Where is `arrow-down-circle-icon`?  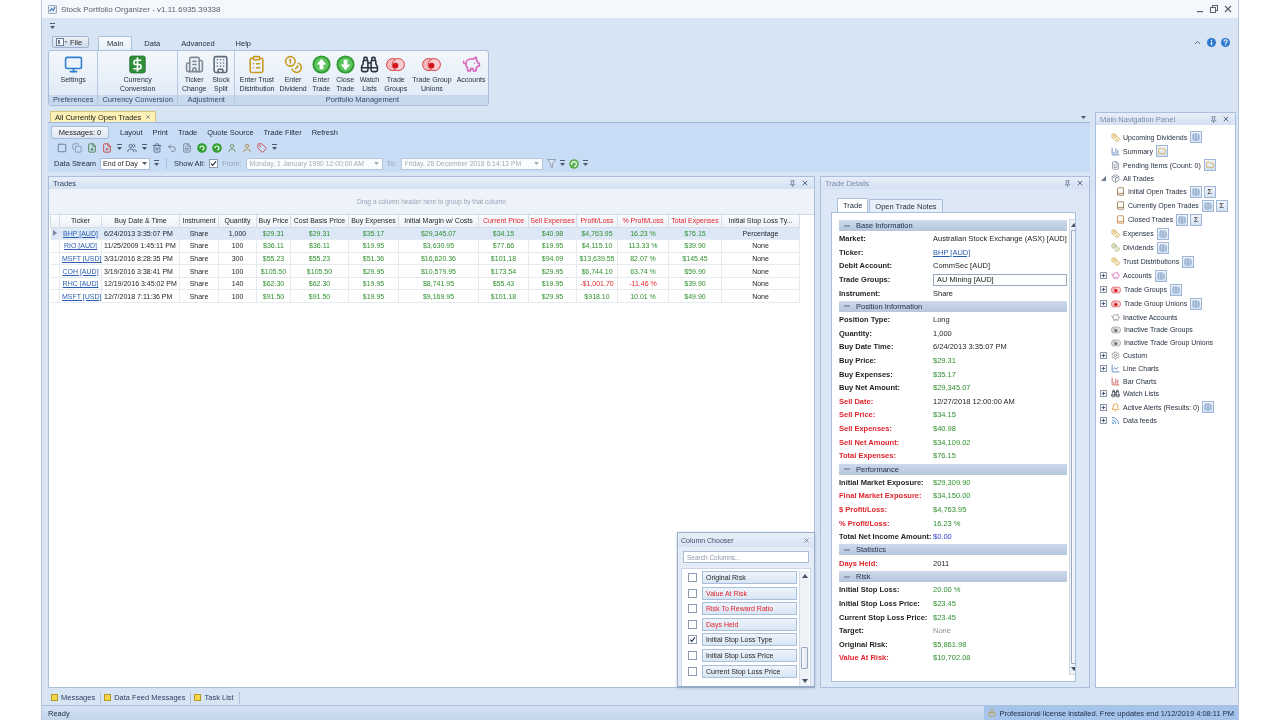
arrow-down-circle-icon is located at coordinates (345, 64).